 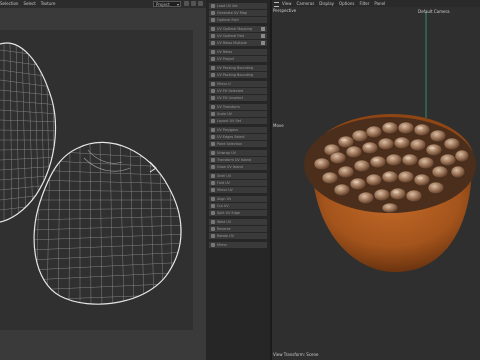 What do you see at coordinates (229, 121) in the screenshot?
I see `panel-command-label: Layout UV Set` at bounding box center [229, 121].